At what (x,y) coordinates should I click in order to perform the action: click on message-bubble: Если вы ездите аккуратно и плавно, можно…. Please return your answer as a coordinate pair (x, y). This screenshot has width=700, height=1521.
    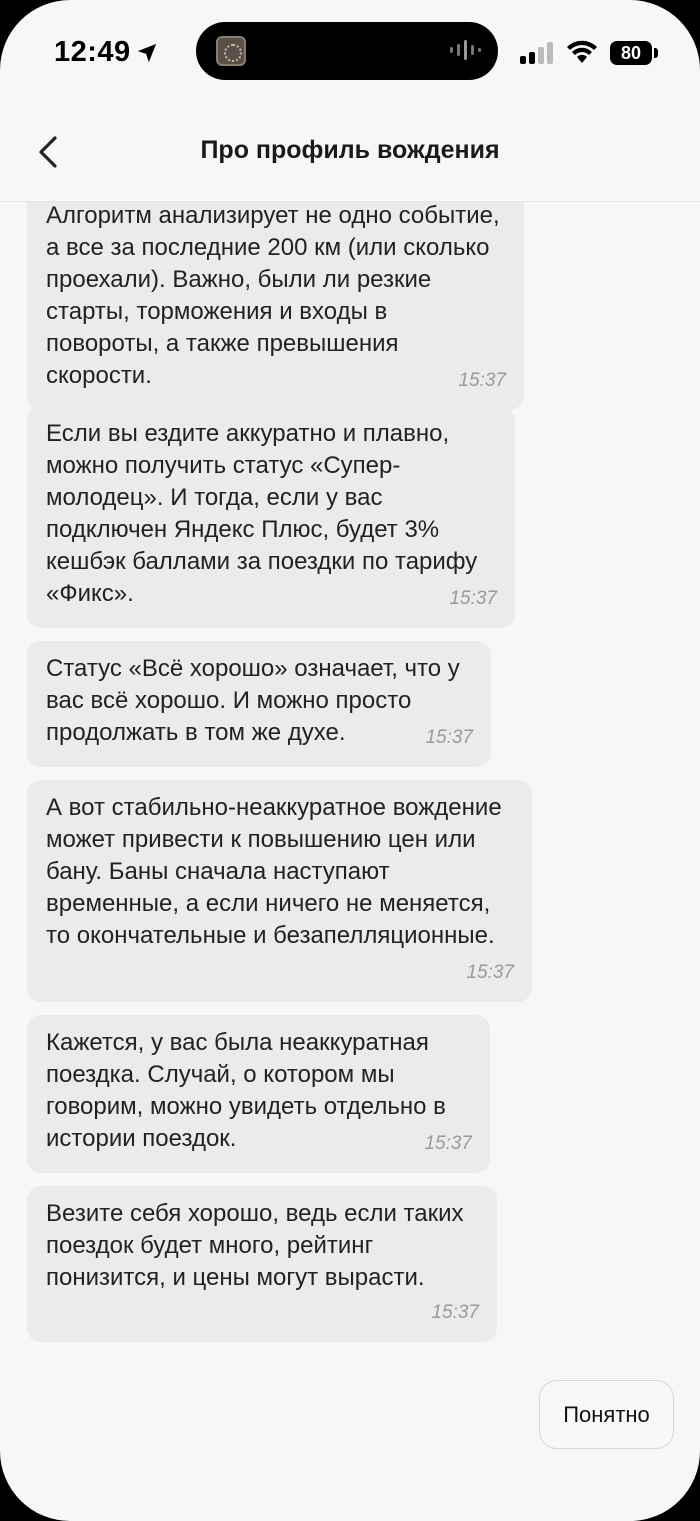
    Looking at the image, I should click on (271, 517).